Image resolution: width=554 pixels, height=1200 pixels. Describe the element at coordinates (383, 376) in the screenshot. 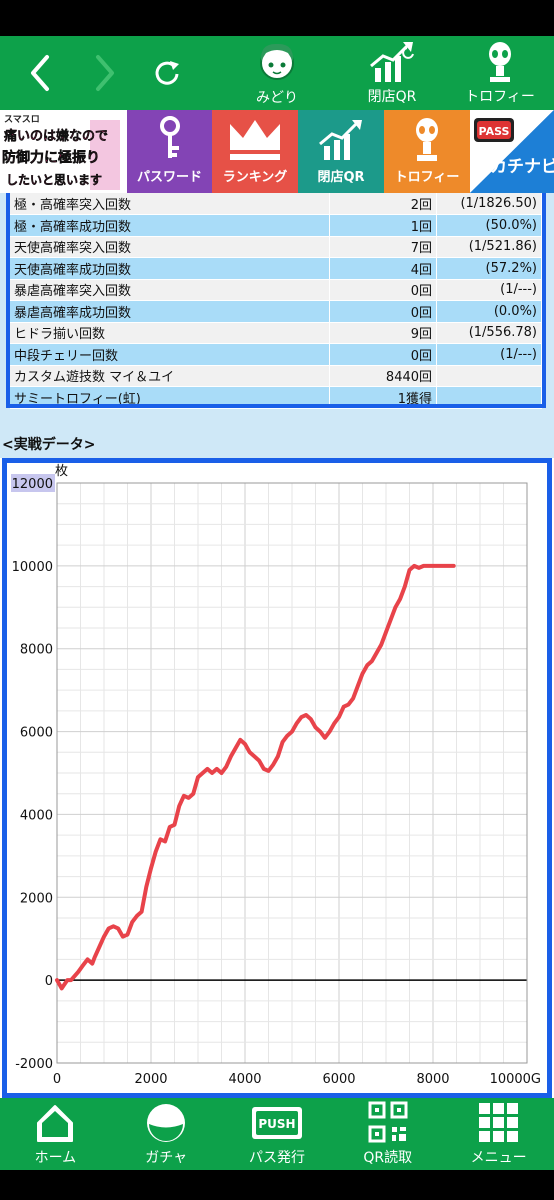

I see `stat-count: 8440回` at that location.